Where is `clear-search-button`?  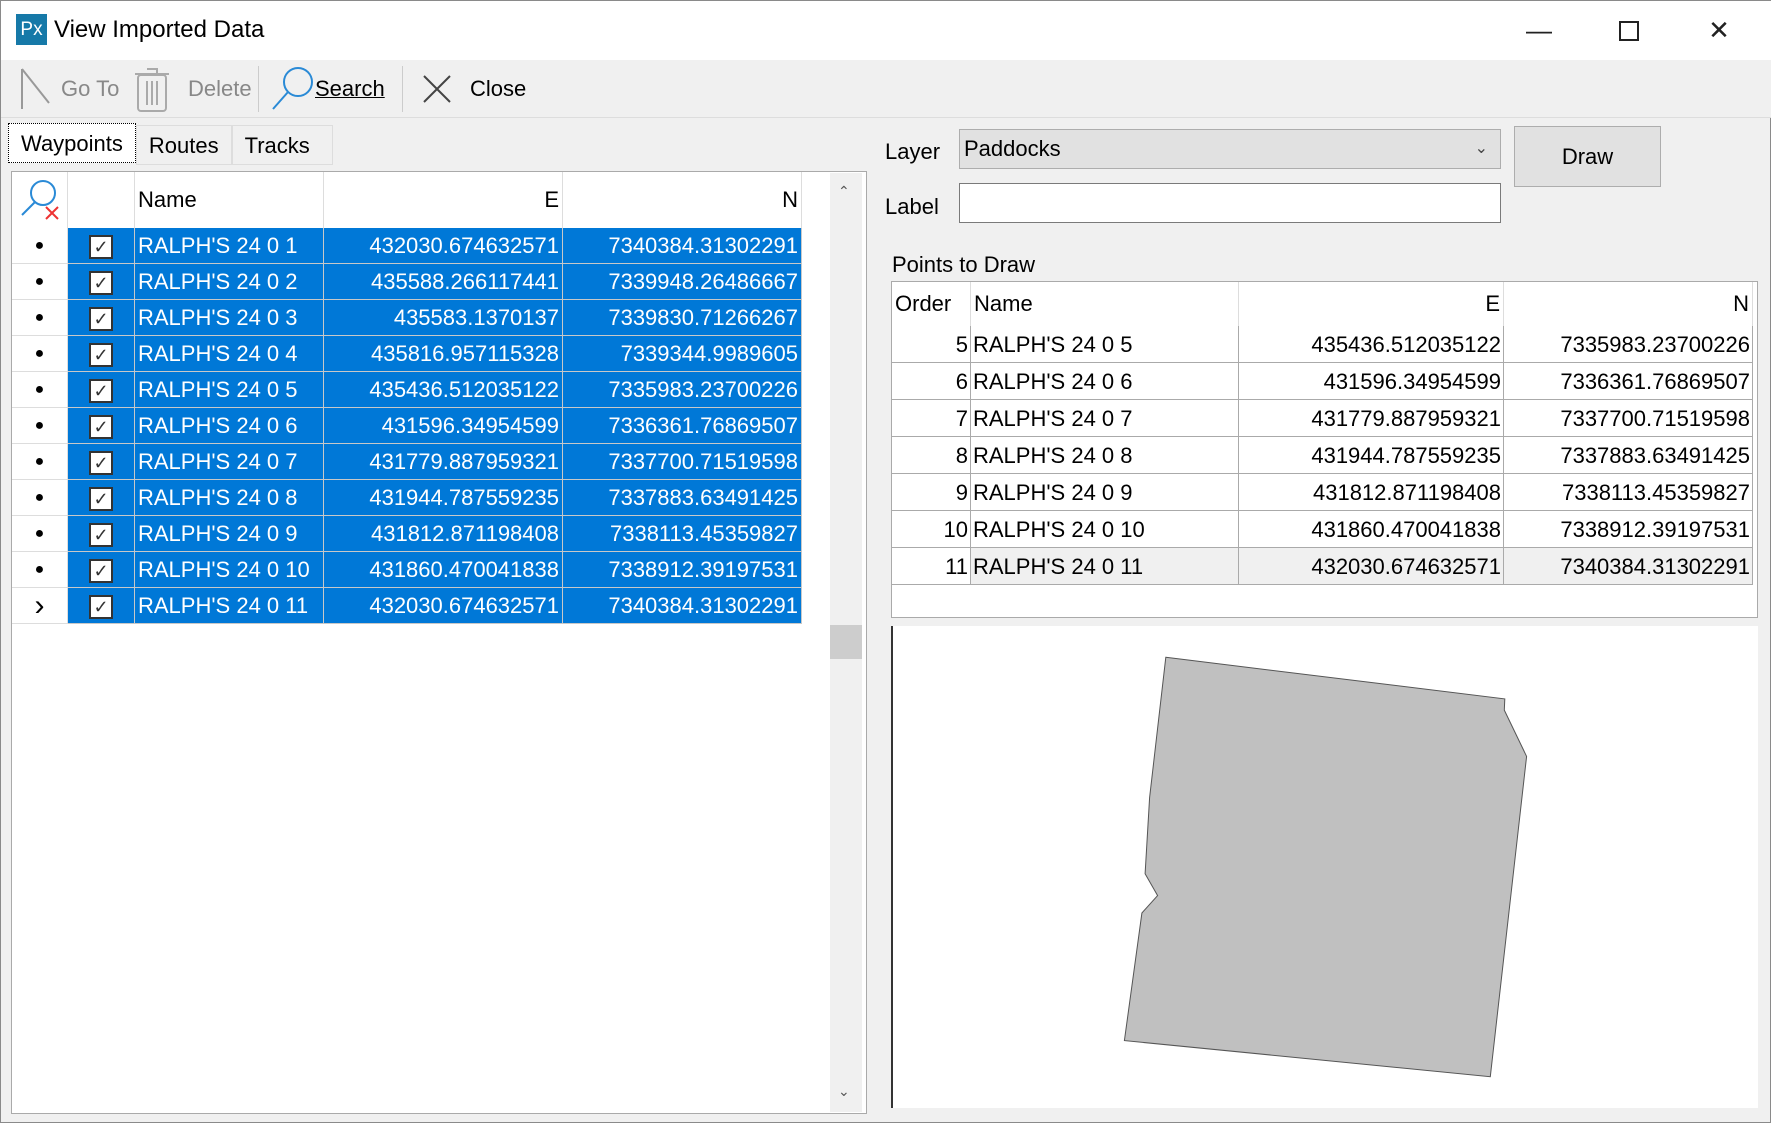
clear-search-button is located at coordinates (40, 200).